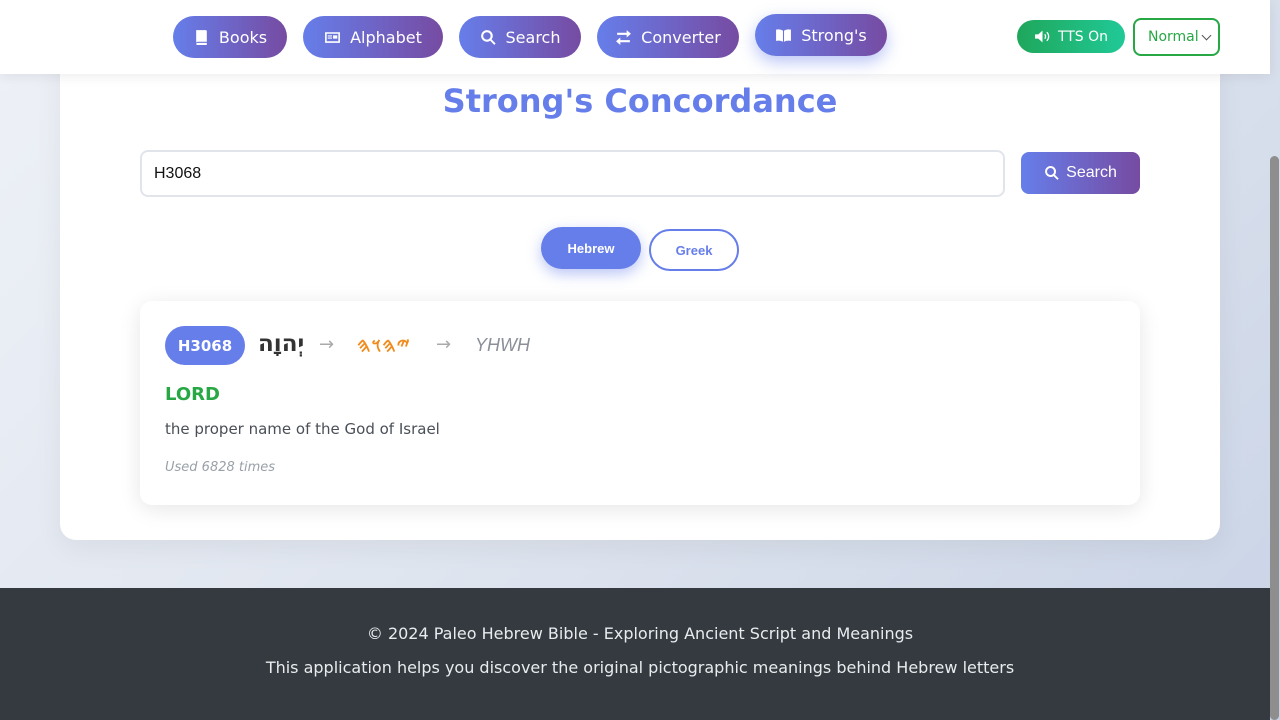 This screenshot has width=1280, height=720. I want to click on nav-books-button: Books, so click(230, 37).